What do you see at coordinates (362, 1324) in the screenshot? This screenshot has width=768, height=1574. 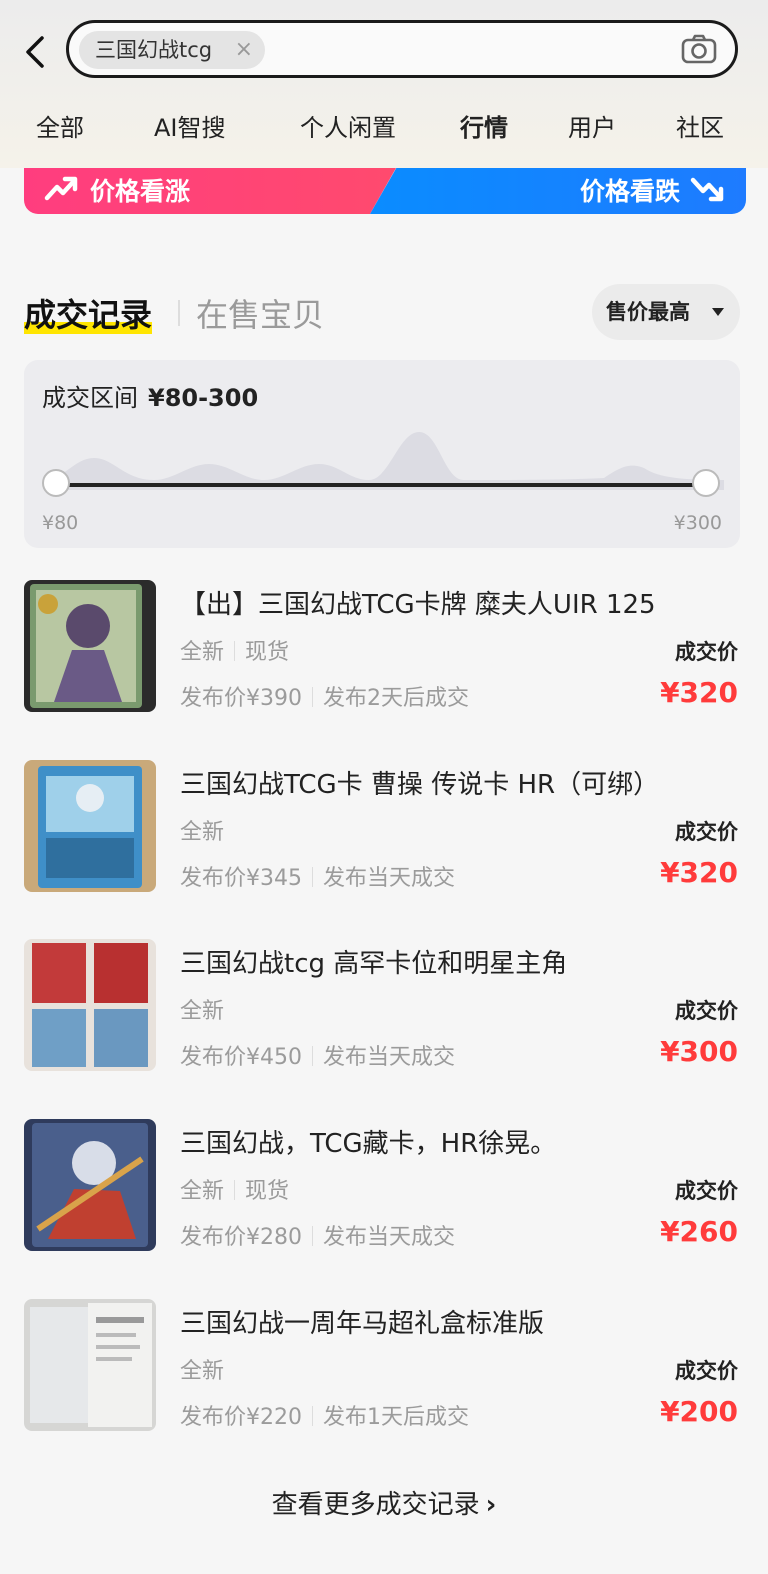 I see `record-title: 三国幻战一周年马超礼盒标准版` at bounding box center [362, 1324].